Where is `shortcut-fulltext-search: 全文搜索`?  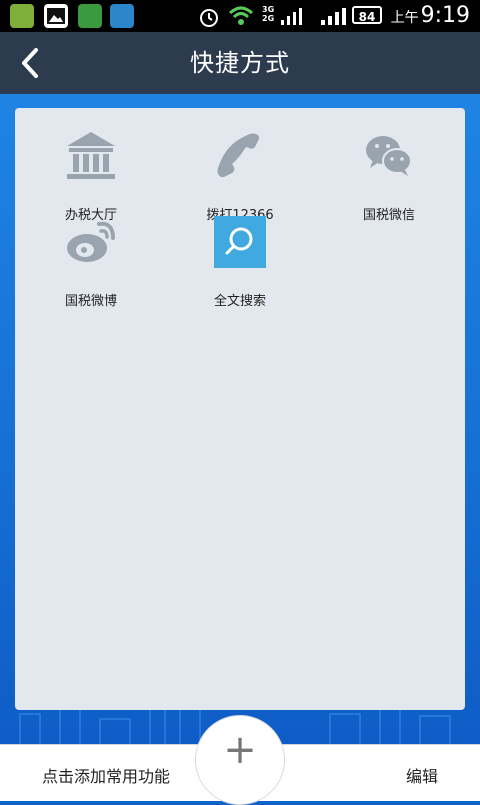 shortcut-fulltext-search: 全文搜索 is located at coordinates (240, 262).